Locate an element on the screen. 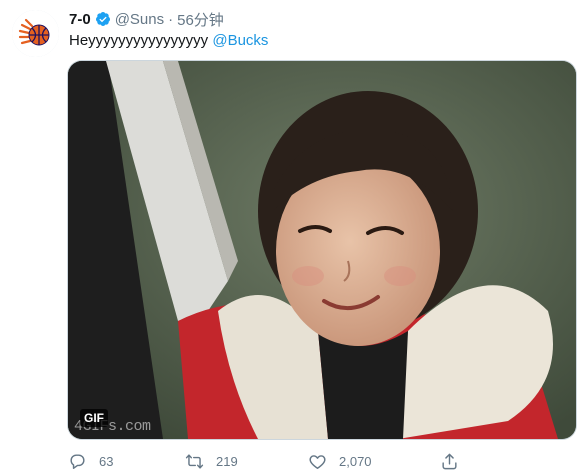 The height and width of the screenshot is (476, 586). tweet-body: Heyyyyyyyyyyyyyyyy is located at coordinates (139, 40).